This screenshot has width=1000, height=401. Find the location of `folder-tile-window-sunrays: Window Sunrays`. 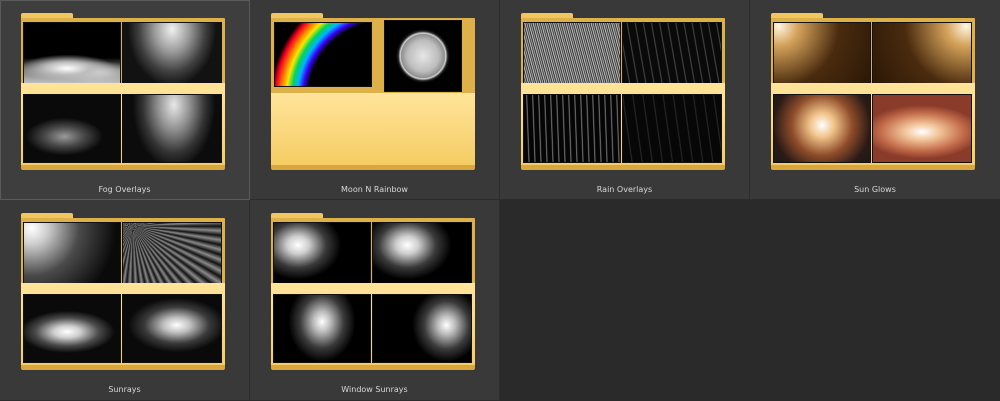

folder-tile-window-sunrays: Window Sunrays is located at coordinates (375, 300).